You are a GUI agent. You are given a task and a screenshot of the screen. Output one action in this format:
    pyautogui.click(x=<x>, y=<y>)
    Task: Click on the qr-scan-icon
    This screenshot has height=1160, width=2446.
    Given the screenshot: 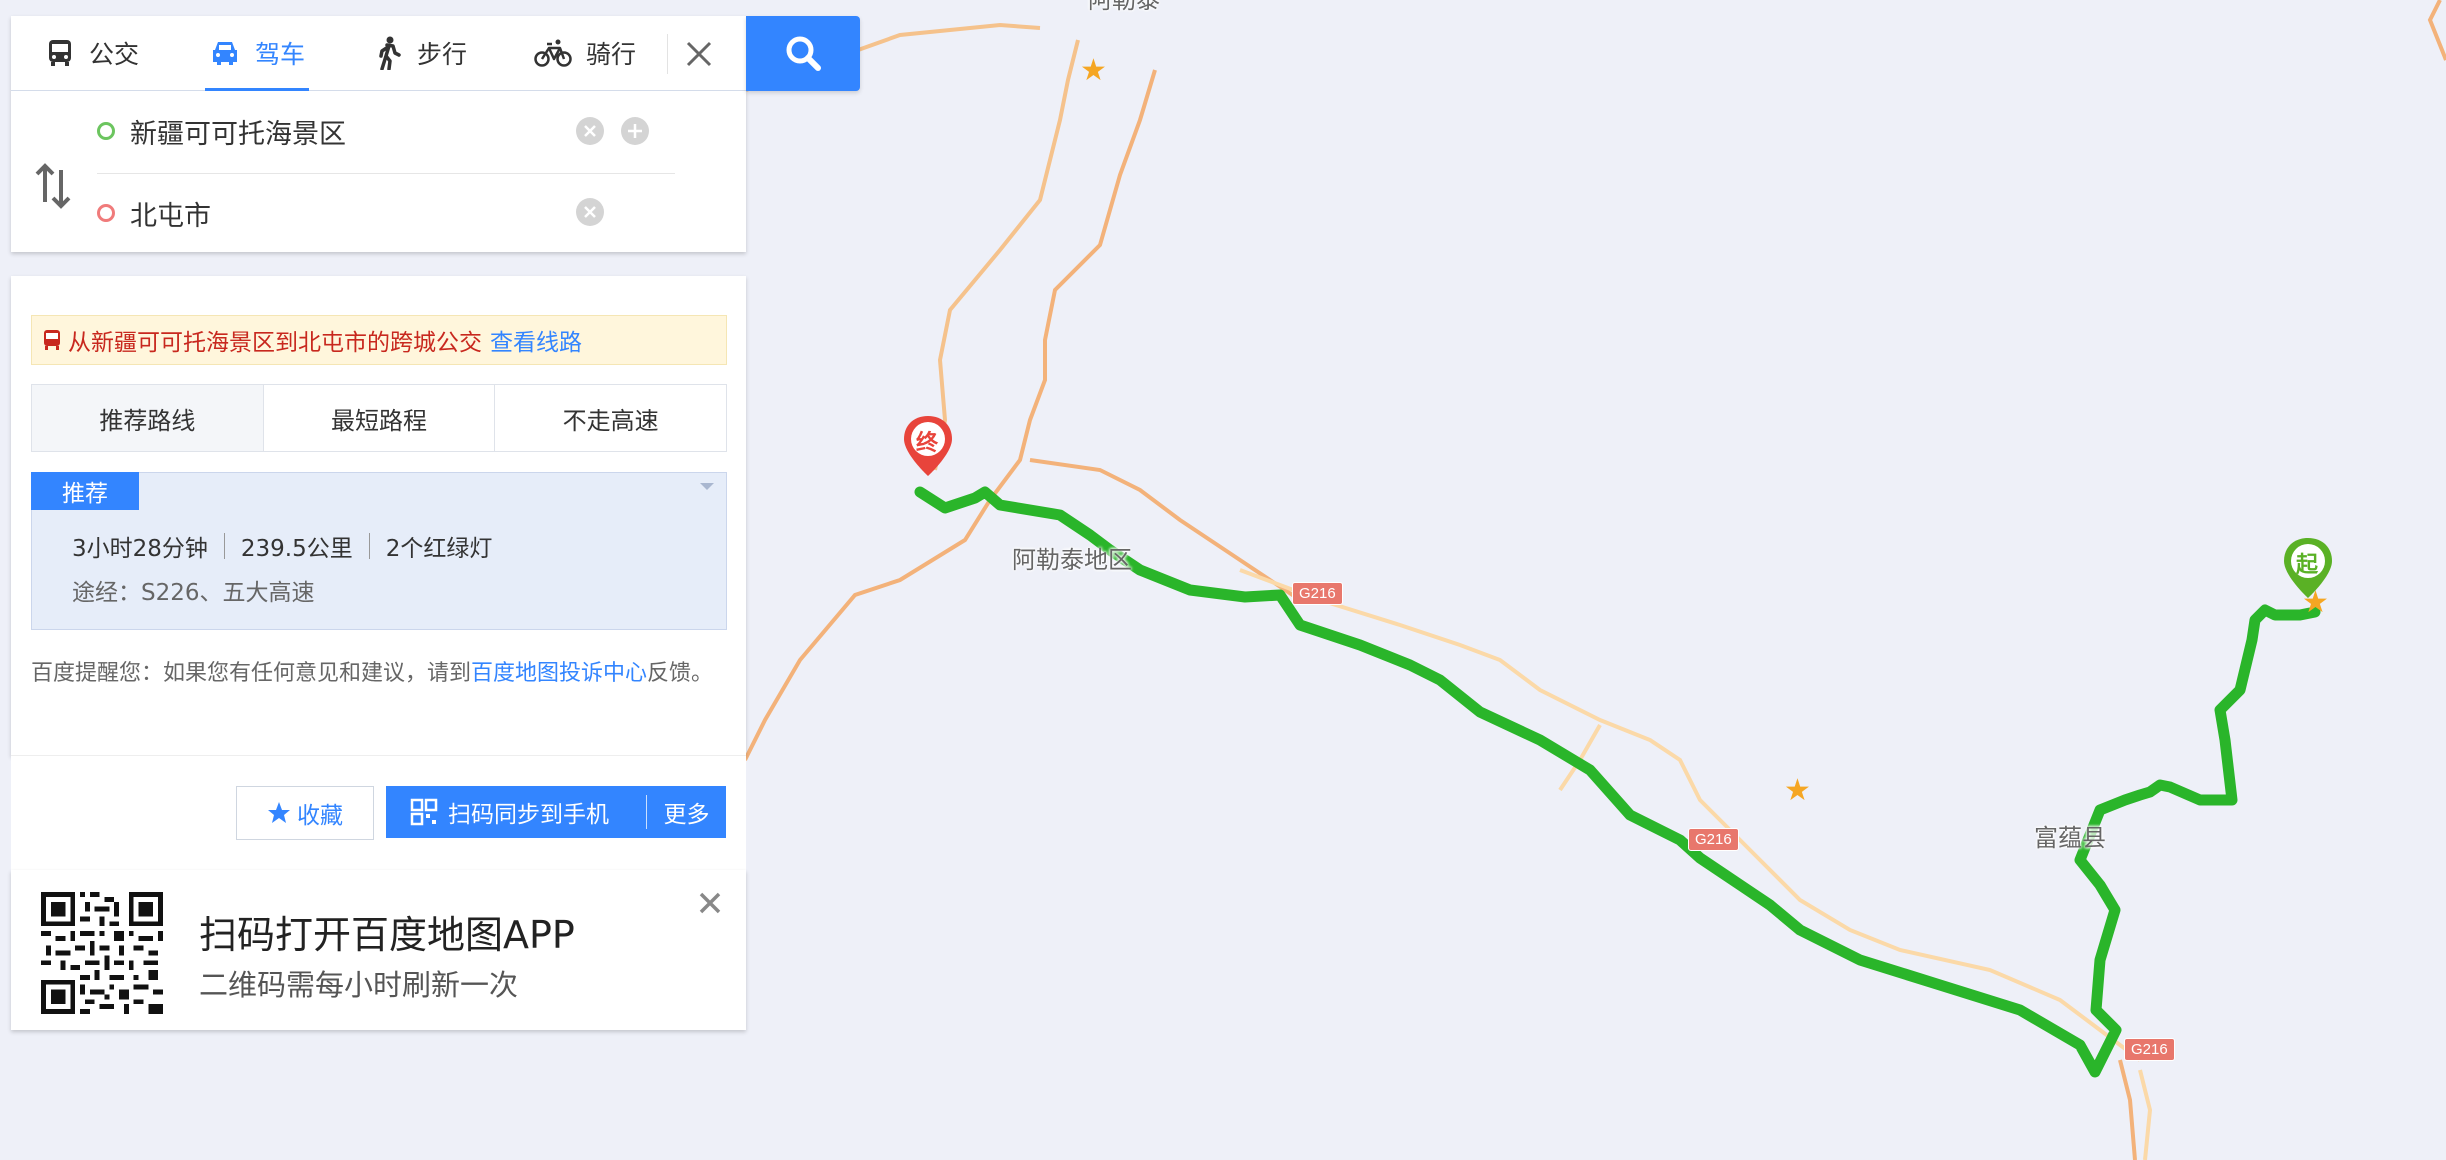 What is the action you would take?
    pyautogui.click(x=424, y=812)
    